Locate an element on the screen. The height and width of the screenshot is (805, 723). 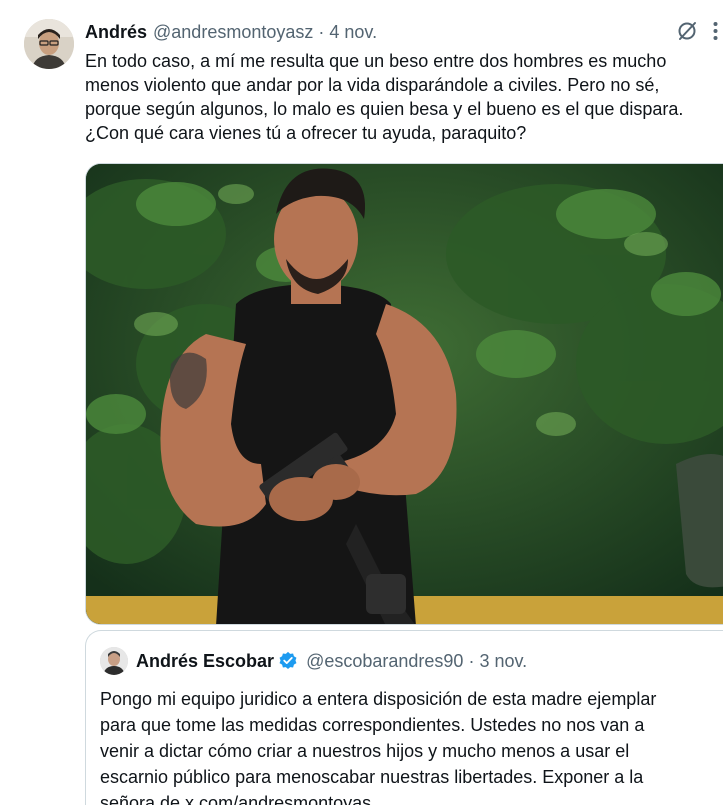
verified-badge-icon is located at coordinates (288, 660).